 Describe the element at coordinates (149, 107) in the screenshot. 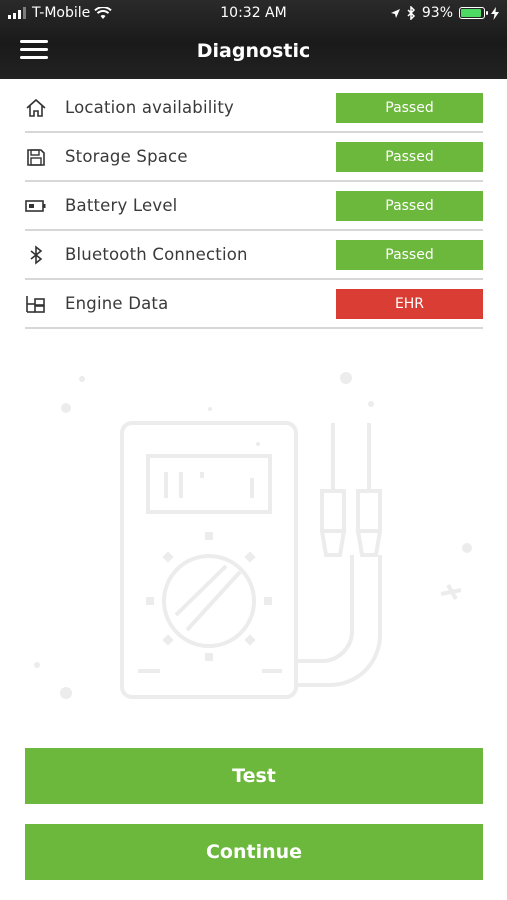

I see `check-label: Location availability` at that location.